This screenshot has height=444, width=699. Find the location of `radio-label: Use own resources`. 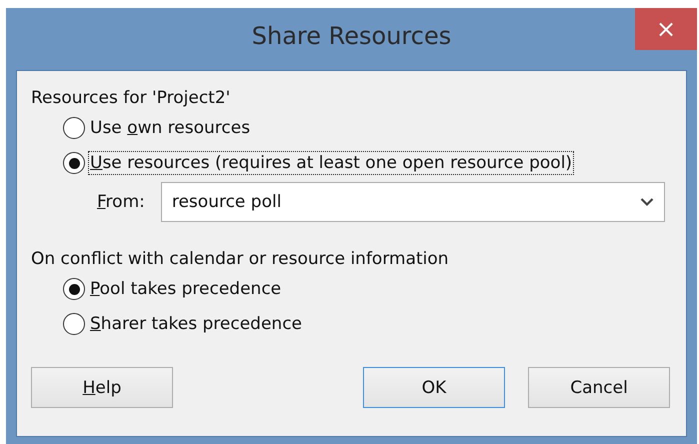

radio-label: Use own resources is located at coordinates (170, 128).